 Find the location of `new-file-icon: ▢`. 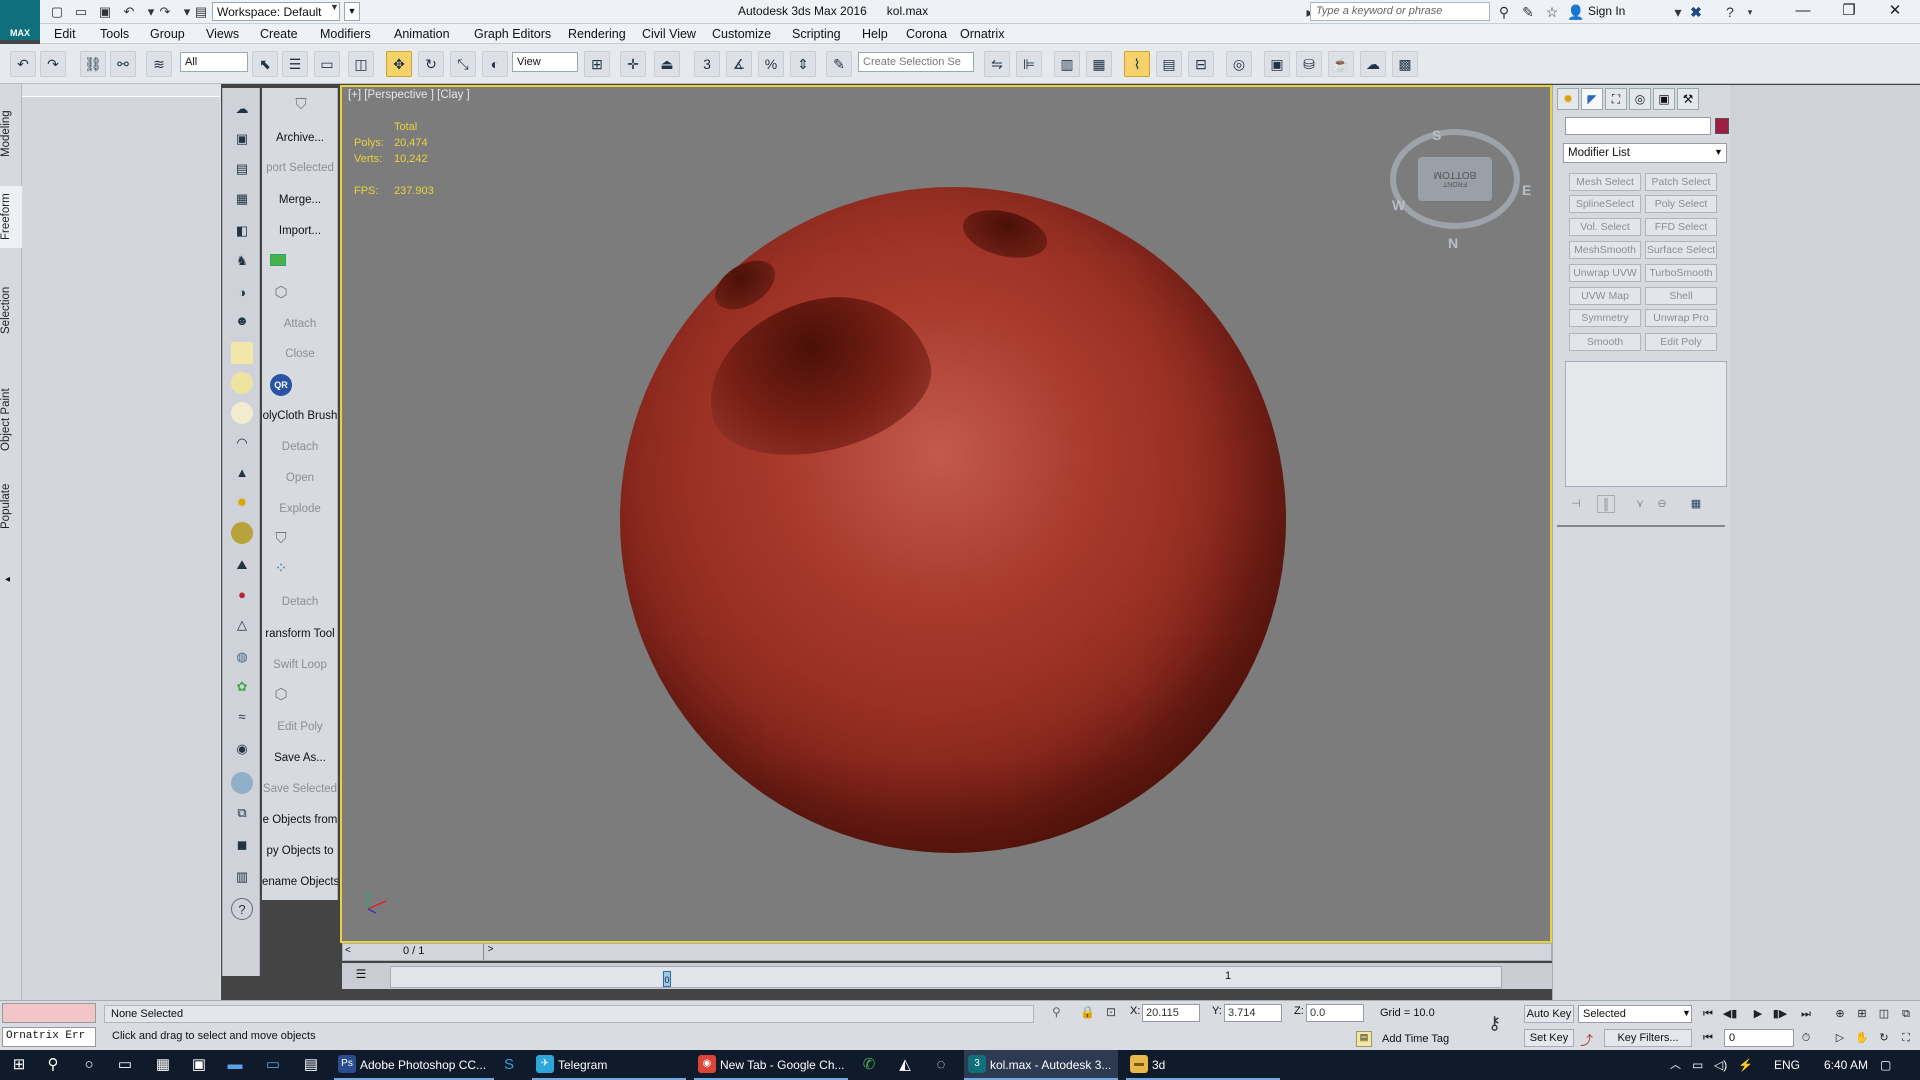

new-file-icon: ▢ is located at coordinates (57, 12).